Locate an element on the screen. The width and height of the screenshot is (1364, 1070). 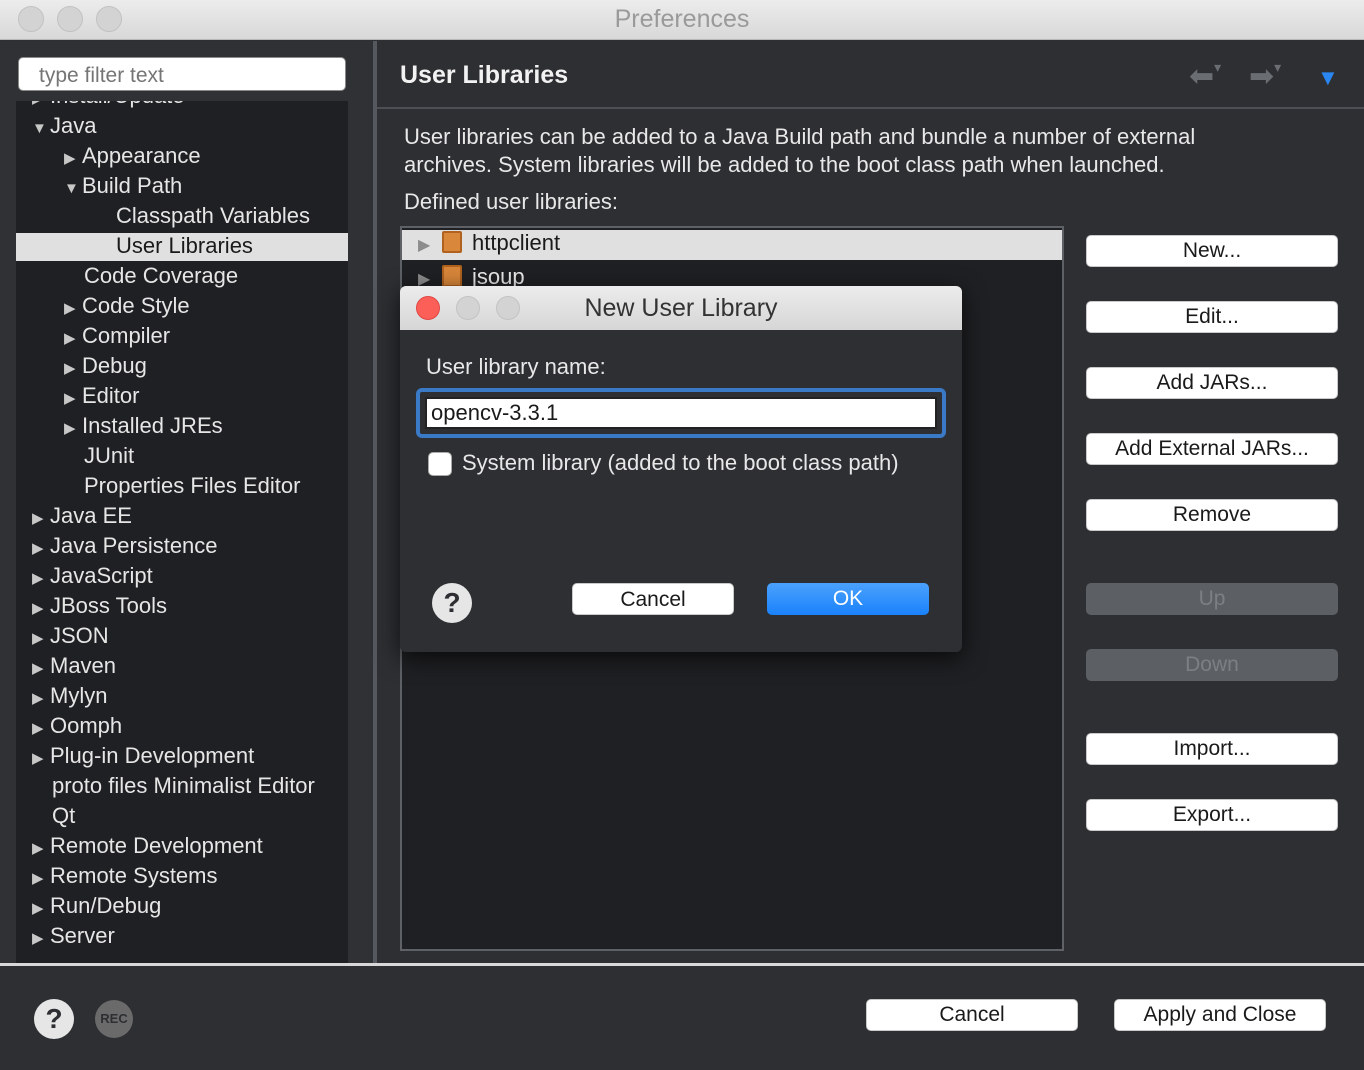
sidebar-item-label: Debug is located at coordinates (114, 365).